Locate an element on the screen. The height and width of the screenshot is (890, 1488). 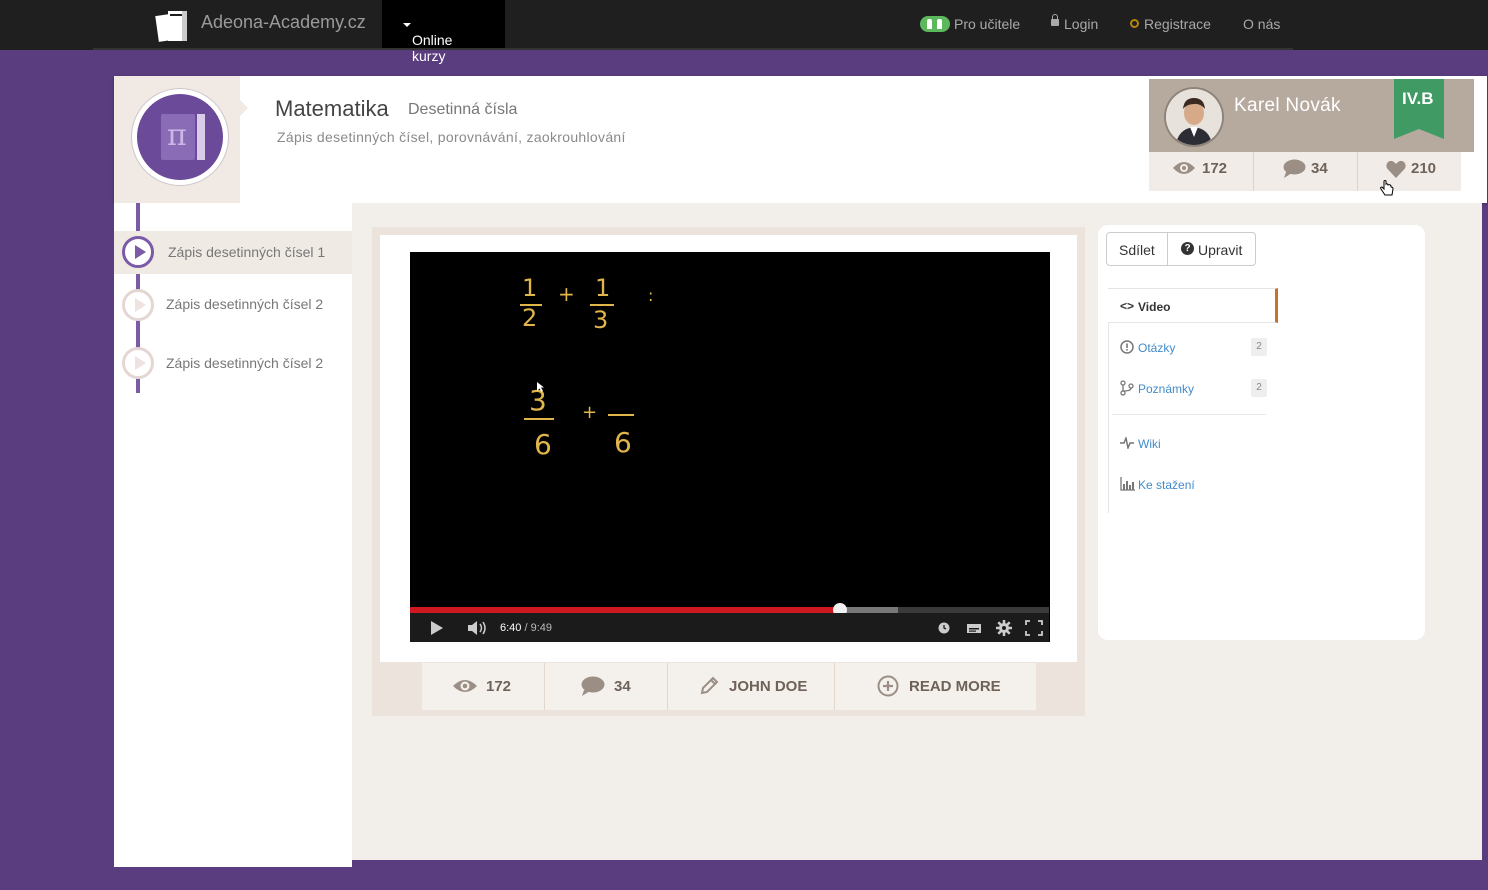
heart-icon is located at coordinates (1396, 169).